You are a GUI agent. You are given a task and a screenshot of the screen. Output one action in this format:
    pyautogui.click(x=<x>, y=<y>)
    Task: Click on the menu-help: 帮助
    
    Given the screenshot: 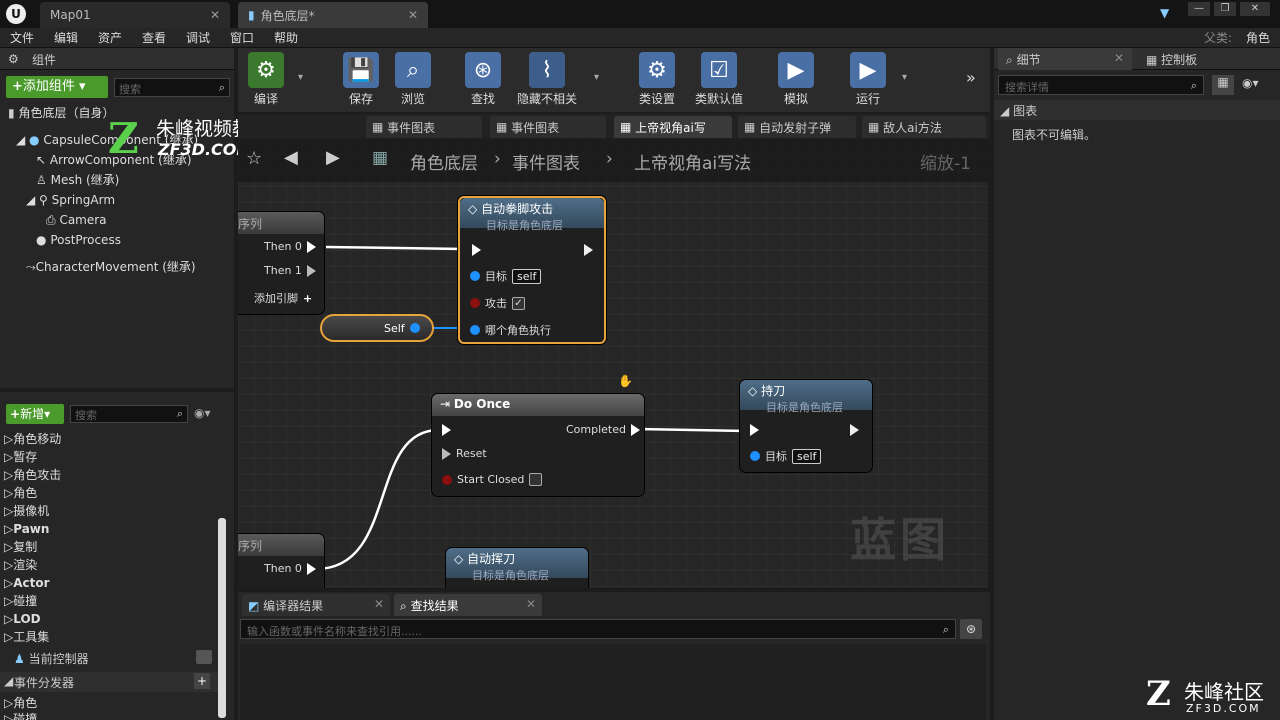 What is the action you would take?
    pyautogui.click(x=286, y=38)
    